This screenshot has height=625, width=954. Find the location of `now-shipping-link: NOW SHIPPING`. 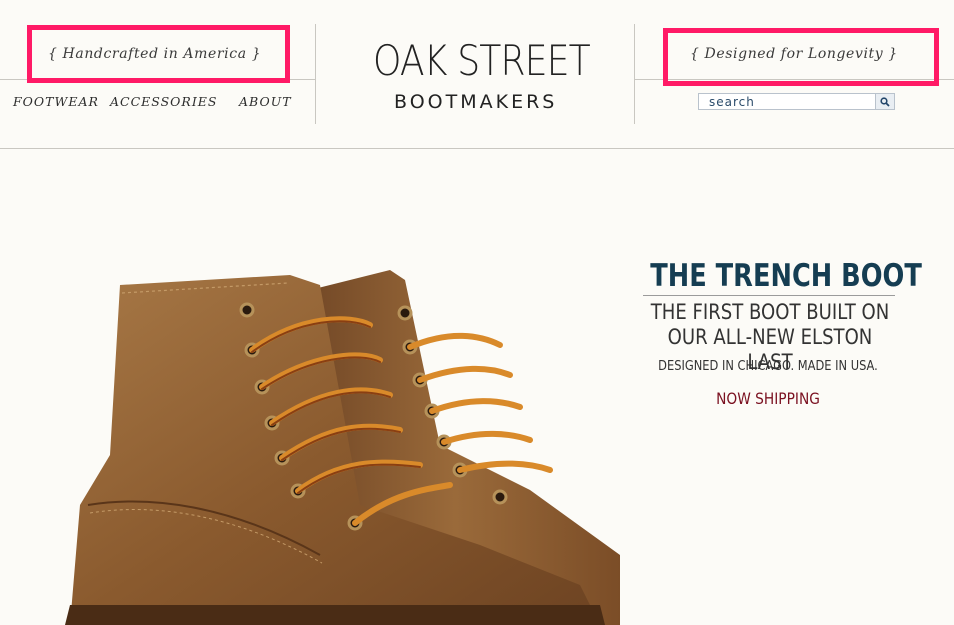

now-shipping-link: NOW SHIPPING is located at coordinates (768, 398).